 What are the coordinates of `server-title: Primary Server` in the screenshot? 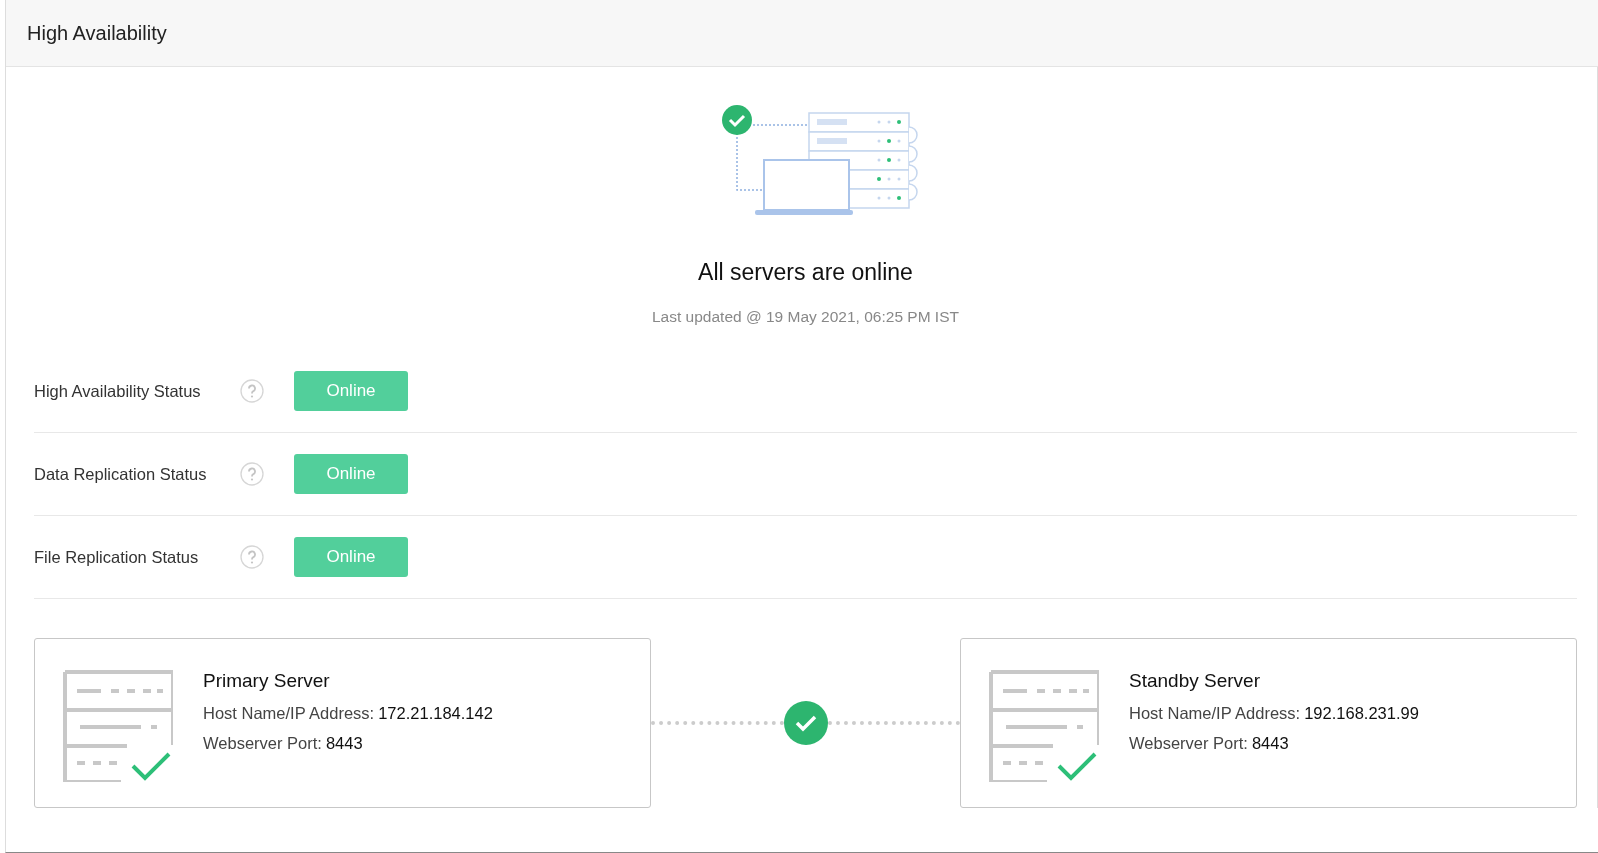 It's located at (267, 681).